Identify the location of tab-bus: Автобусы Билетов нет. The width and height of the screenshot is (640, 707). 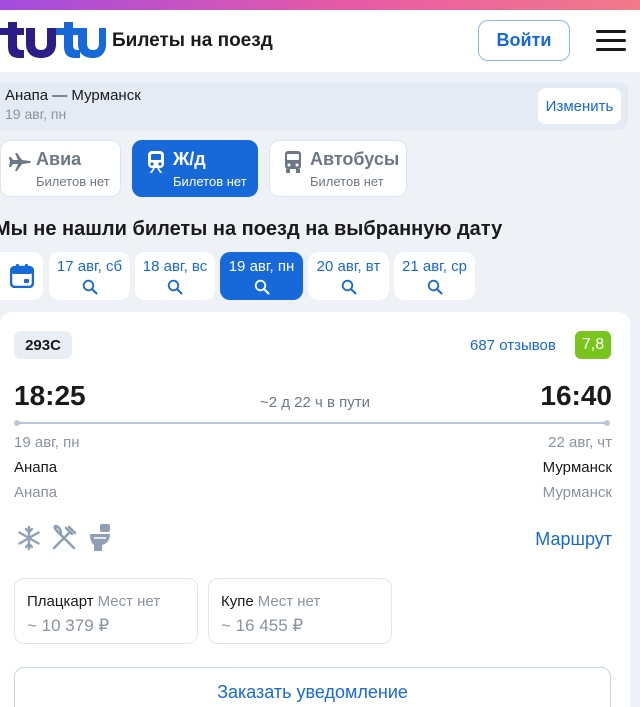
(338, 168).